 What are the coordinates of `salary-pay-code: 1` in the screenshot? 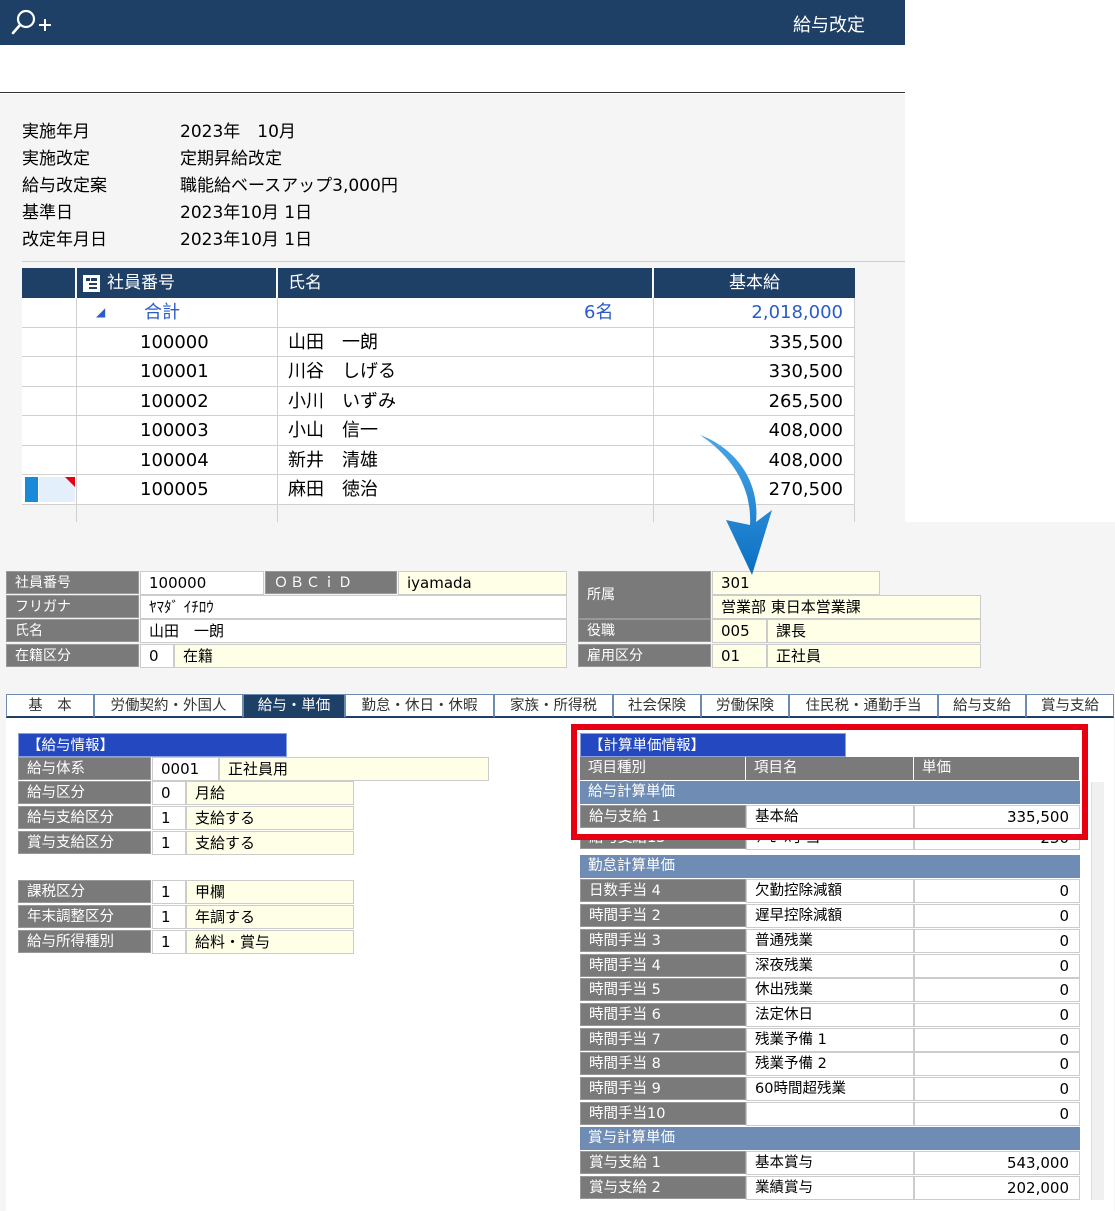 It's located at (169, 818).